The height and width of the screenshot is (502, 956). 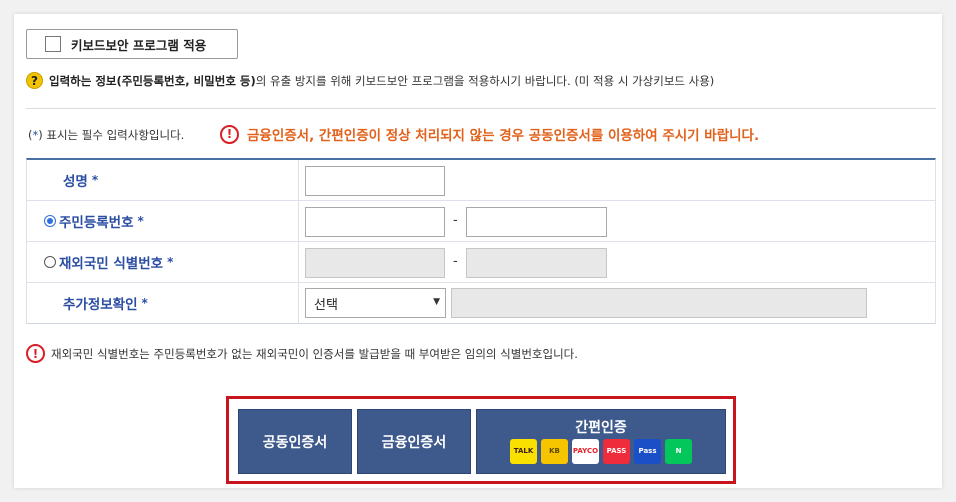 I want to click on rrn-second-input, so click(x=536, y=222).